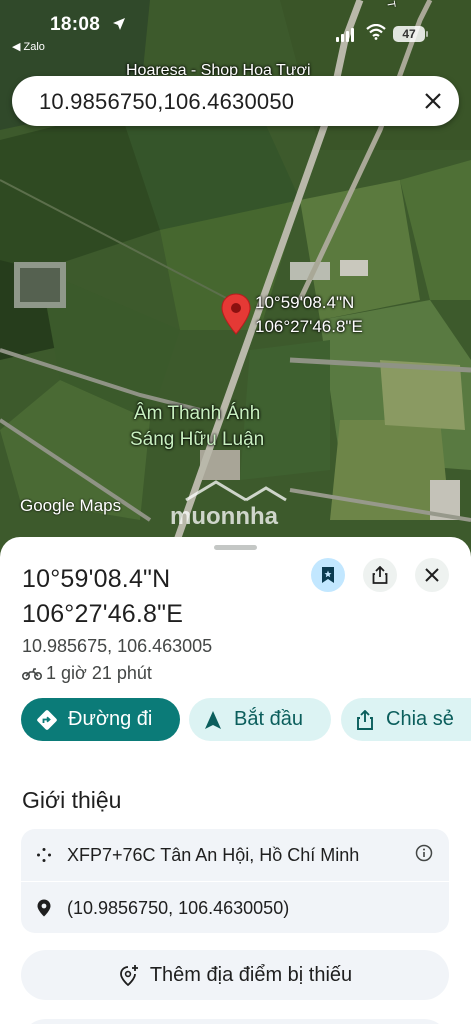 Image resolution: width=471 pixels, height=1024 pixels. I want to click on pin-longitude: 106°27'46.8"E, so click(309, 326).